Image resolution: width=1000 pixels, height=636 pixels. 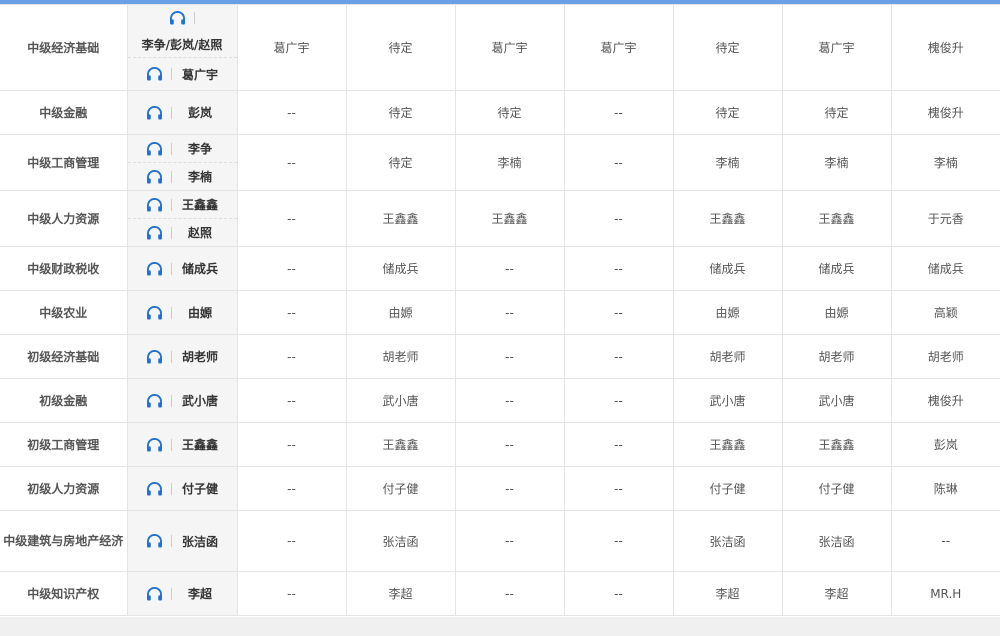 What do you see at coordinates (64, 541) in the screenshot?
I see `subject-cell: 中级建筑与房地产经济` at bounding box center [64, 541].